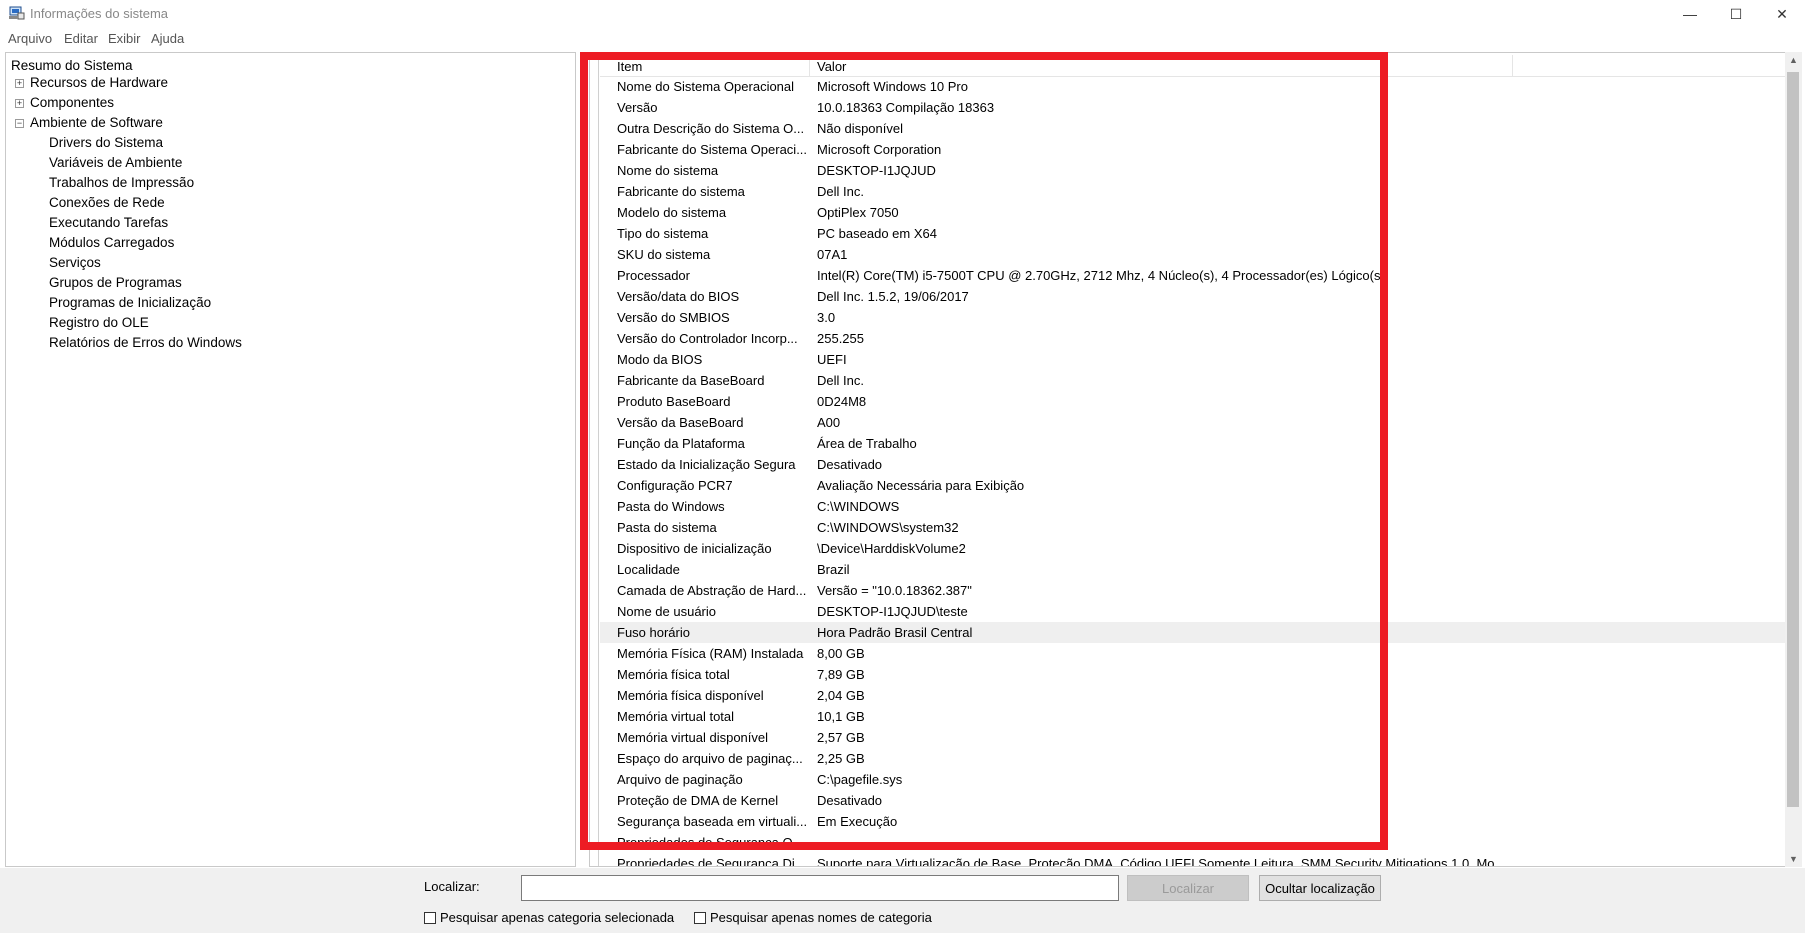  Describe the element at coordinates (1690, 14) in the screenshot. I see `minimize-button: —` at that location.